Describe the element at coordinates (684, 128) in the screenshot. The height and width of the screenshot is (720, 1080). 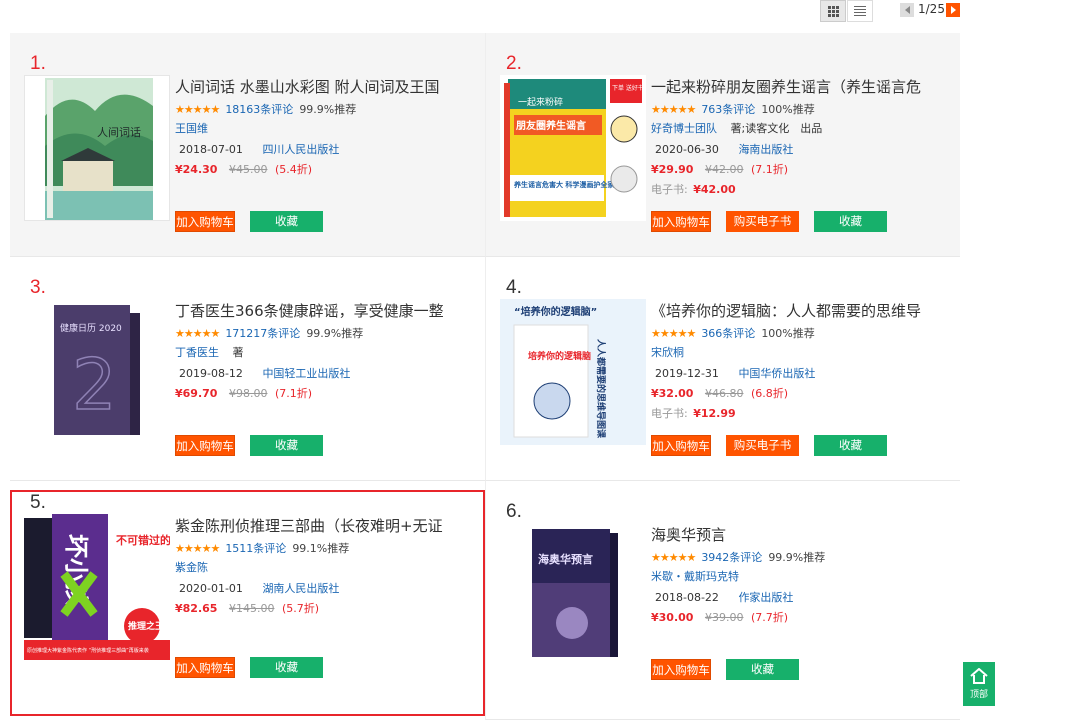
I see `author-link: 好奇博士团队` at that location.